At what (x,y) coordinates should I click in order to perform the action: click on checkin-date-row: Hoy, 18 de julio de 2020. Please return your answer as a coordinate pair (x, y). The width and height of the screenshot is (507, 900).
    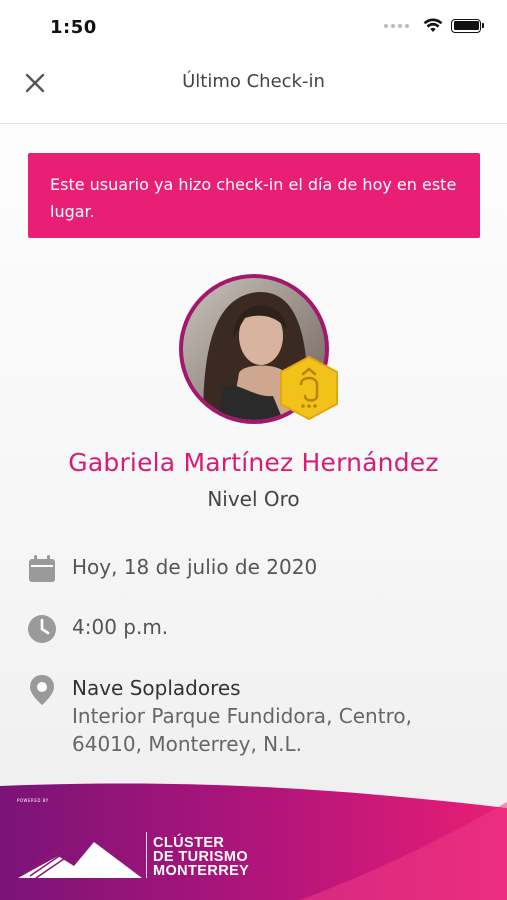
    Looking at the image, I should click on (171, 569).